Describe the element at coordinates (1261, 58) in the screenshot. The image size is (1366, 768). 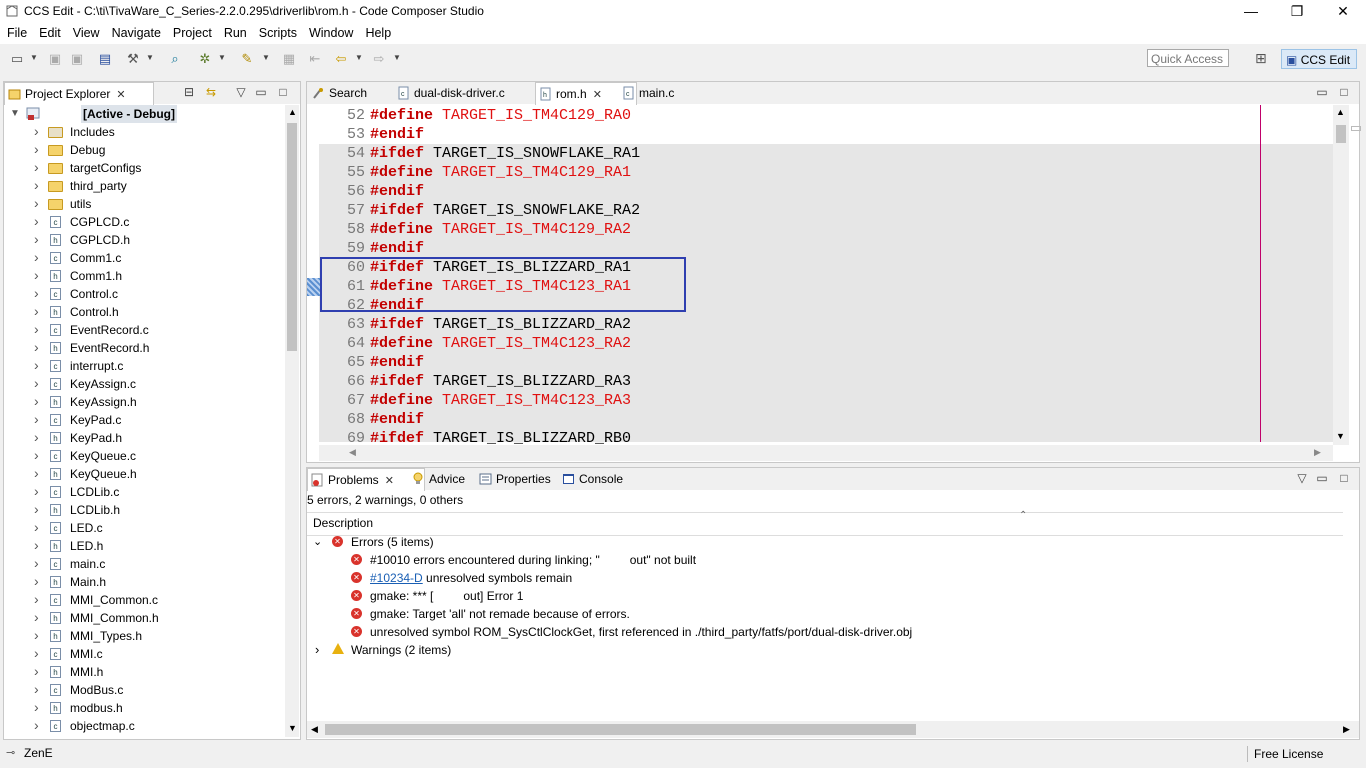
I see `open-perspective-icon: ⊞` at that location.